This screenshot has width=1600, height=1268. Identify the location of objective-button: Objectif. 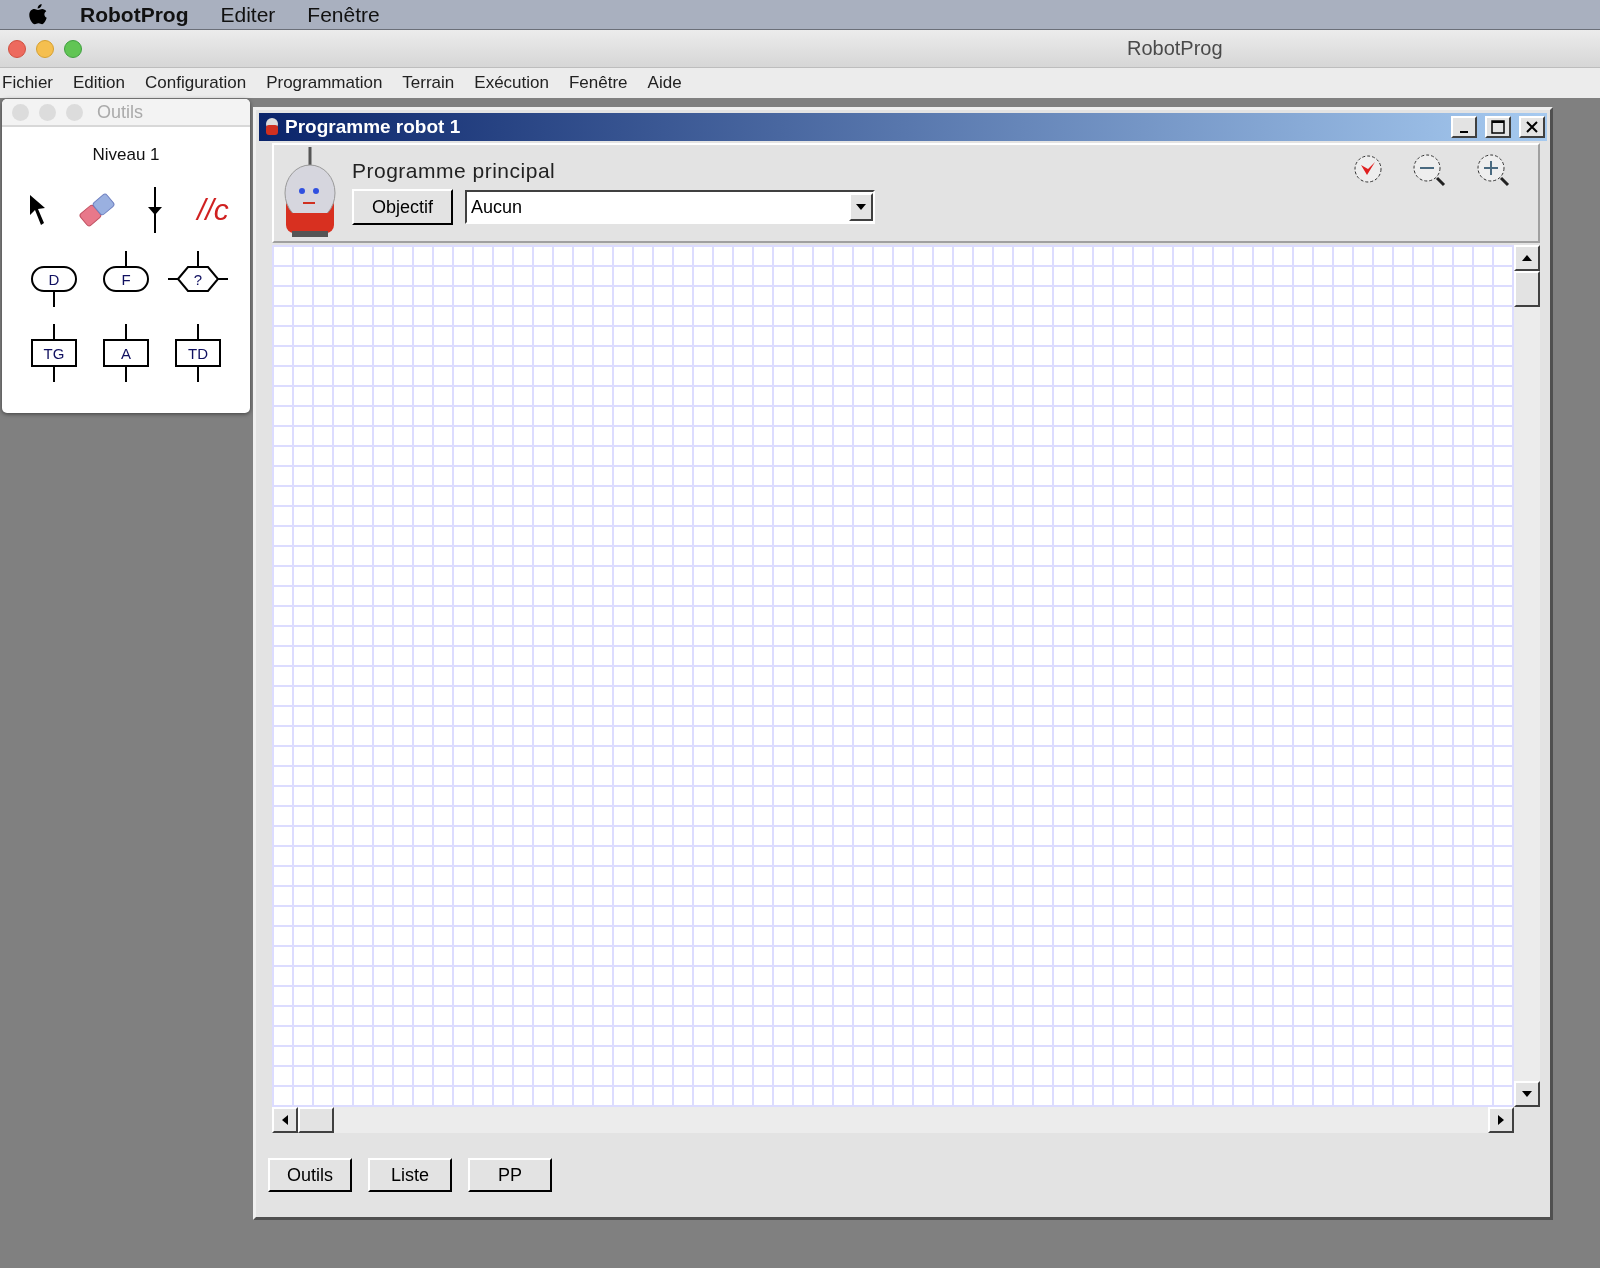
(403, 207).